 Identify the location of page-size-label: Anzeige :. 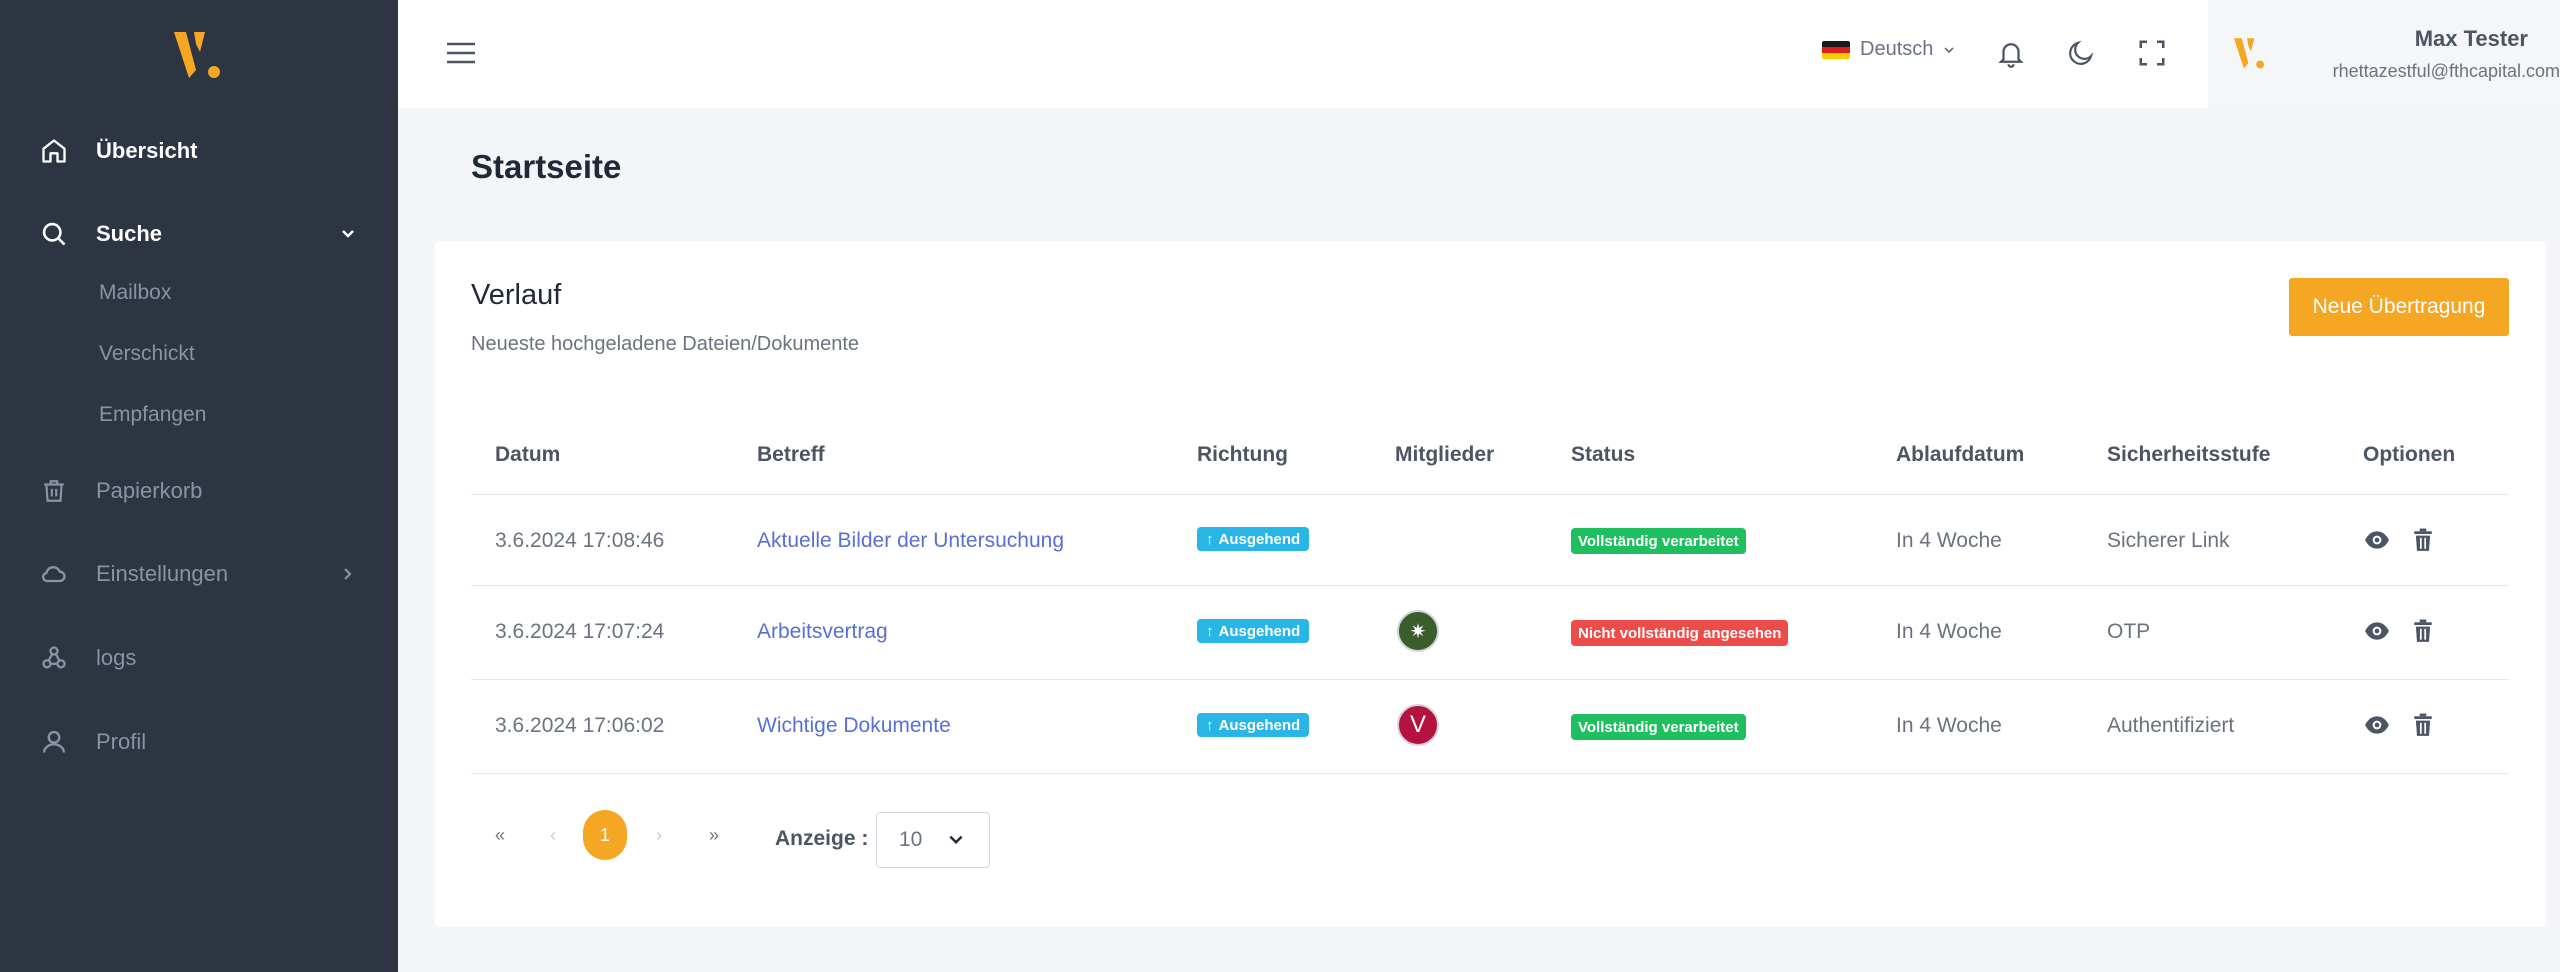
(822, 838).